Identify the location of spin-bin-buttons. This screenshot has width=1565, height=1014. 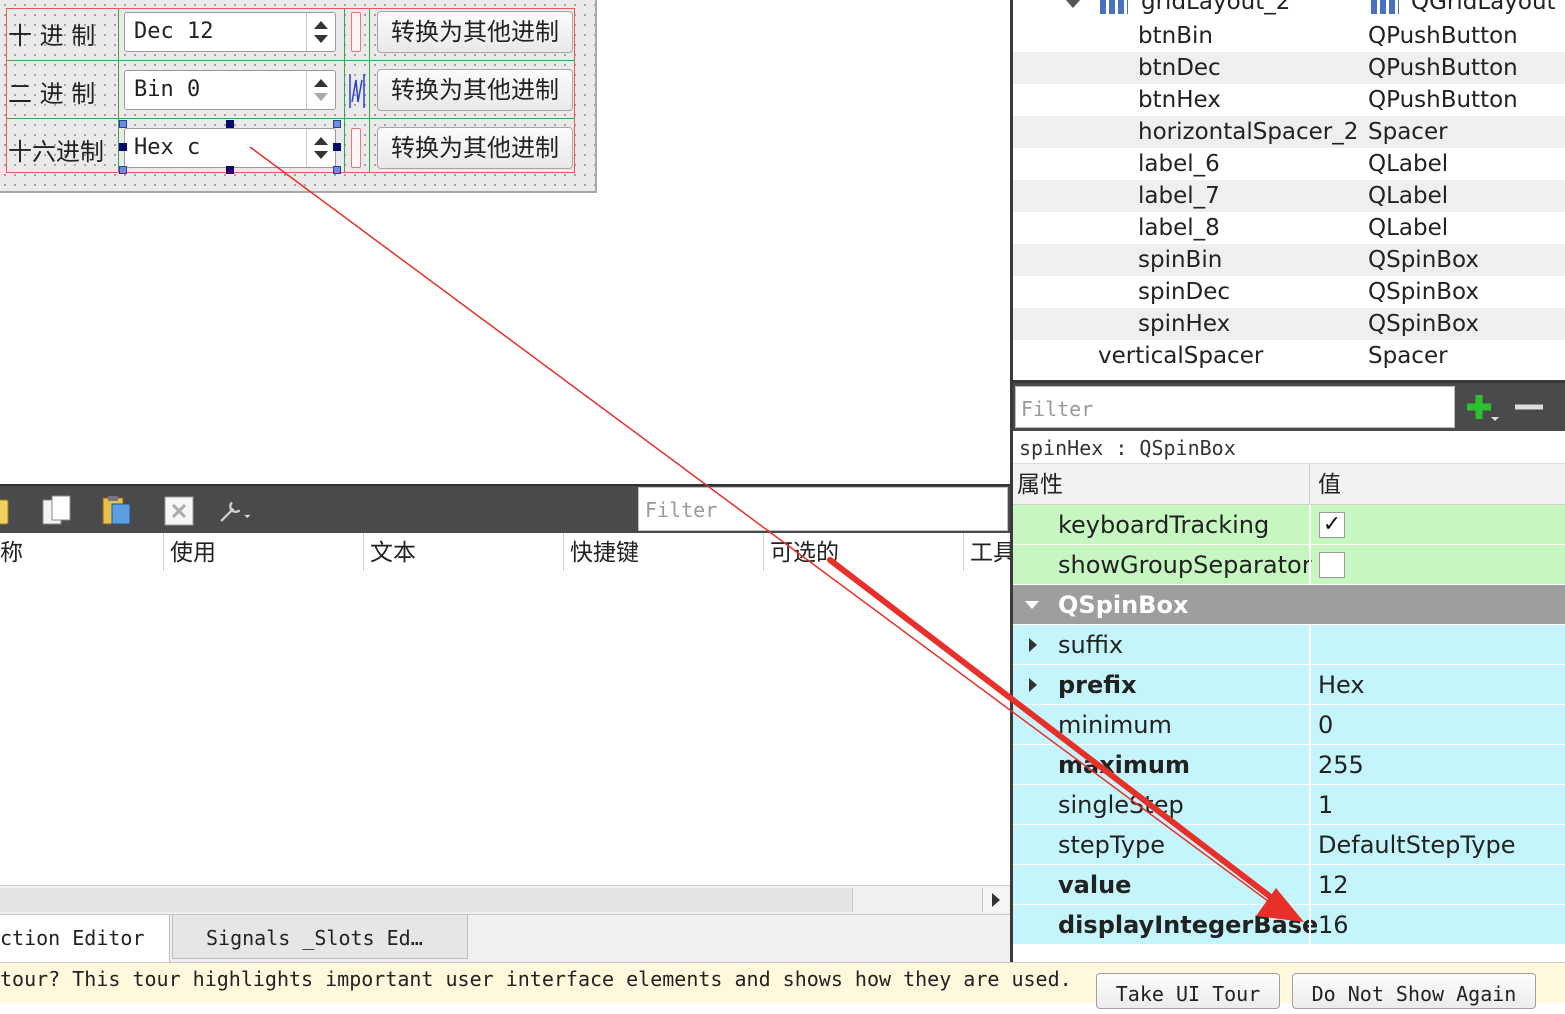
(320, 90).